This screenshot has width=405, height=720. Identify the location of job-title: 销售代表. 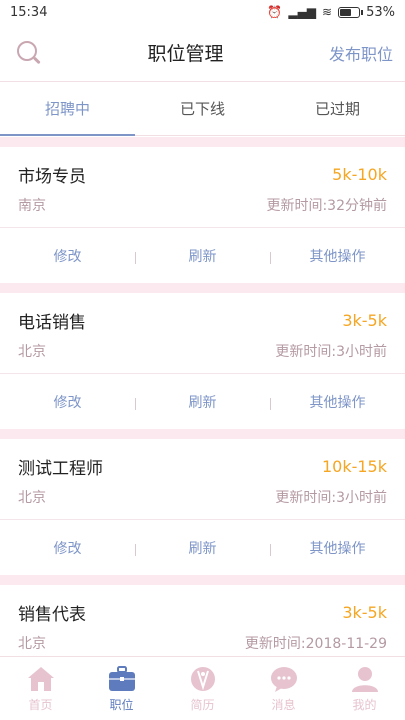
(52, 612).